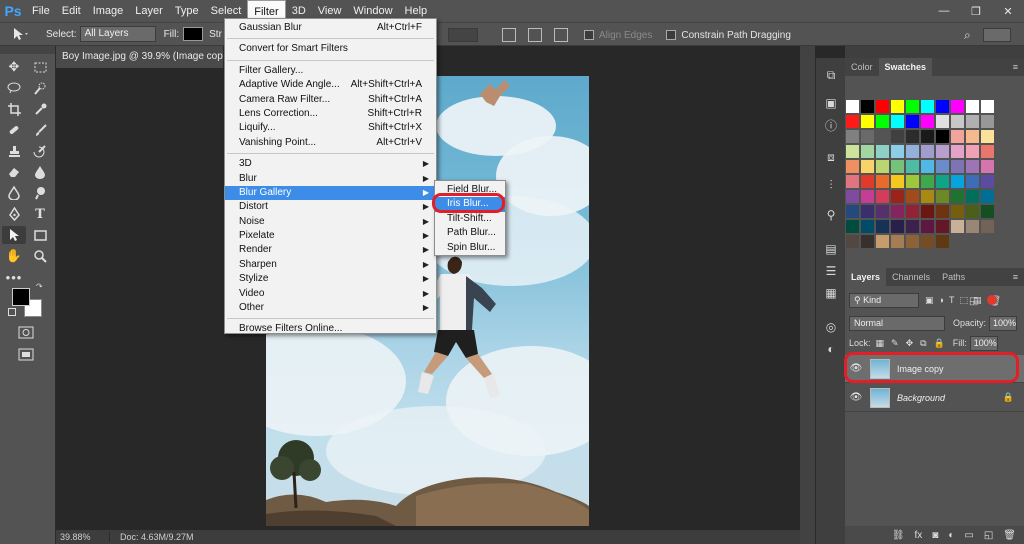 This screenshot has height=544, width=1024. Describe the element at coordinates (463, 35) in the screenshot. I see `height-field` at that location.